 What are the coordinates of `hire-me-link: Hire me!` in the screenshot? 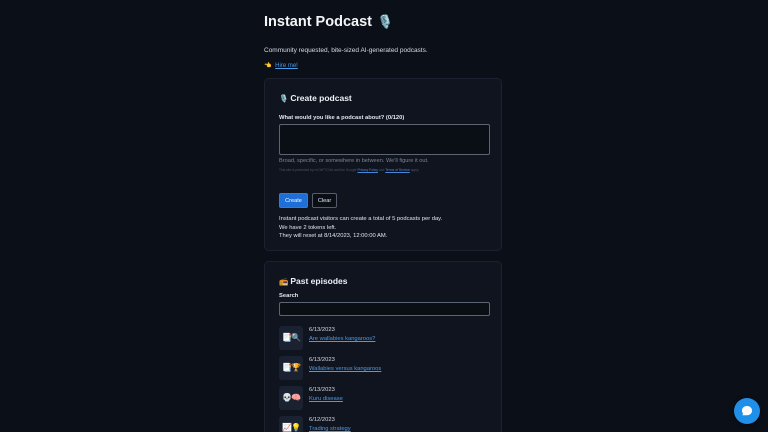 It's located at (286, 66).